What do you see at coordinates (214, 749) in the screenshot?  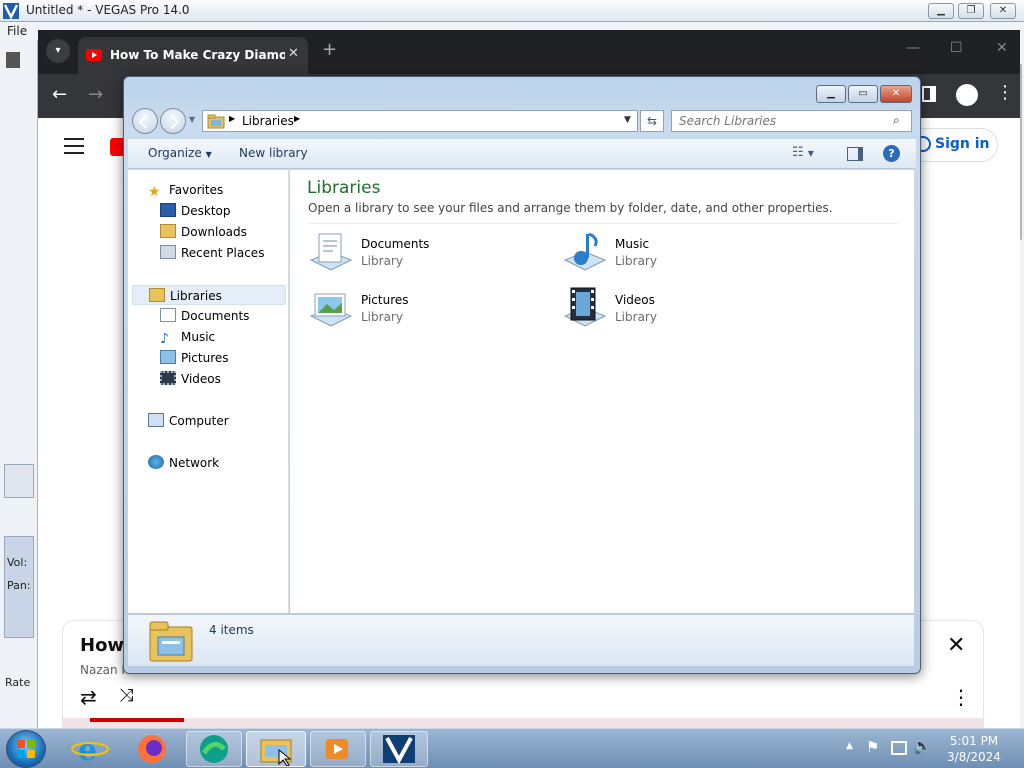 I see `taskbar-edge` at bounding box center [214, 749].